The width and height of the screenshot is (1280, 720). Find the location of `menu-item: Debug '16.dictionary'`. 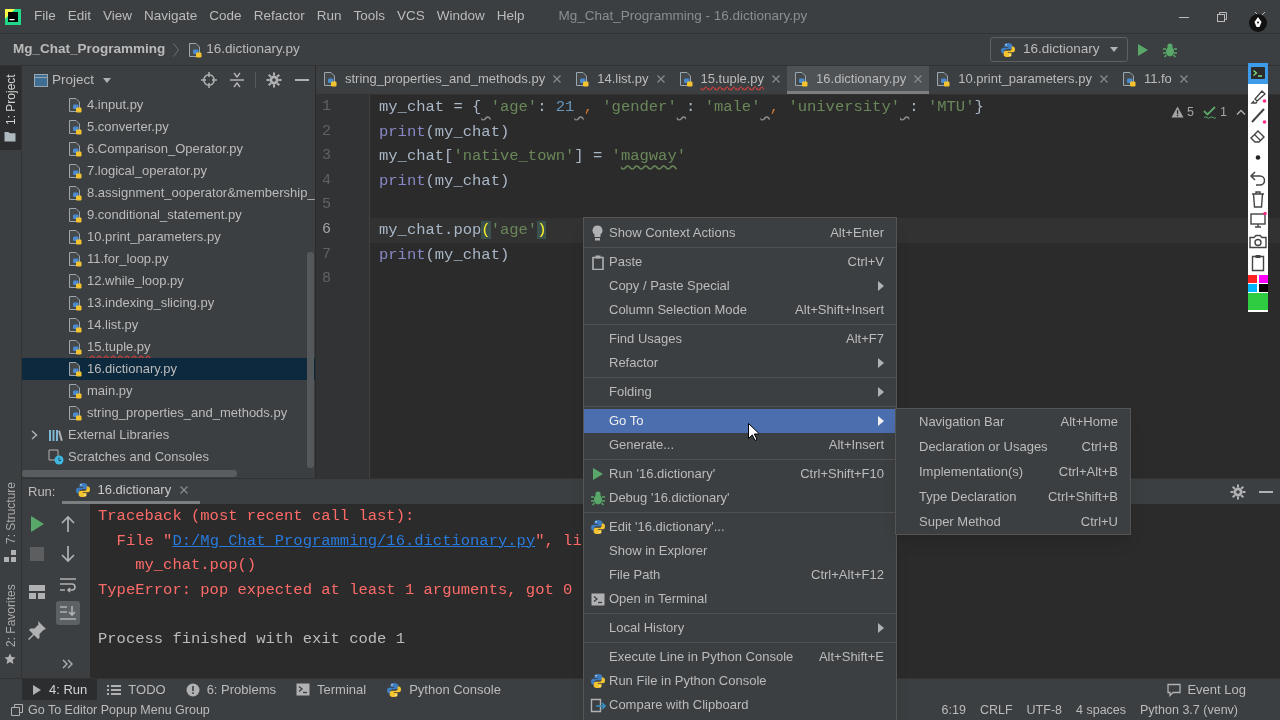

menu-item: Debug '16.dictionary' is located at coordinates (740, 498).